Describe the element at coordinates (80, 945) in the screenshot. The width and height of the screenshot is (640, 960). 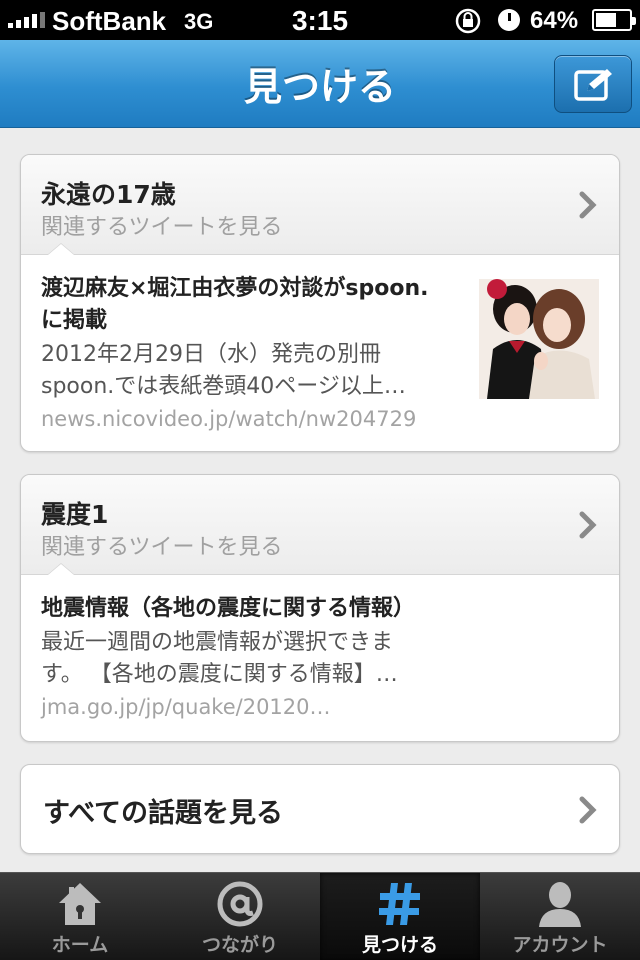
I see `tab-label: ホーム` at that location.